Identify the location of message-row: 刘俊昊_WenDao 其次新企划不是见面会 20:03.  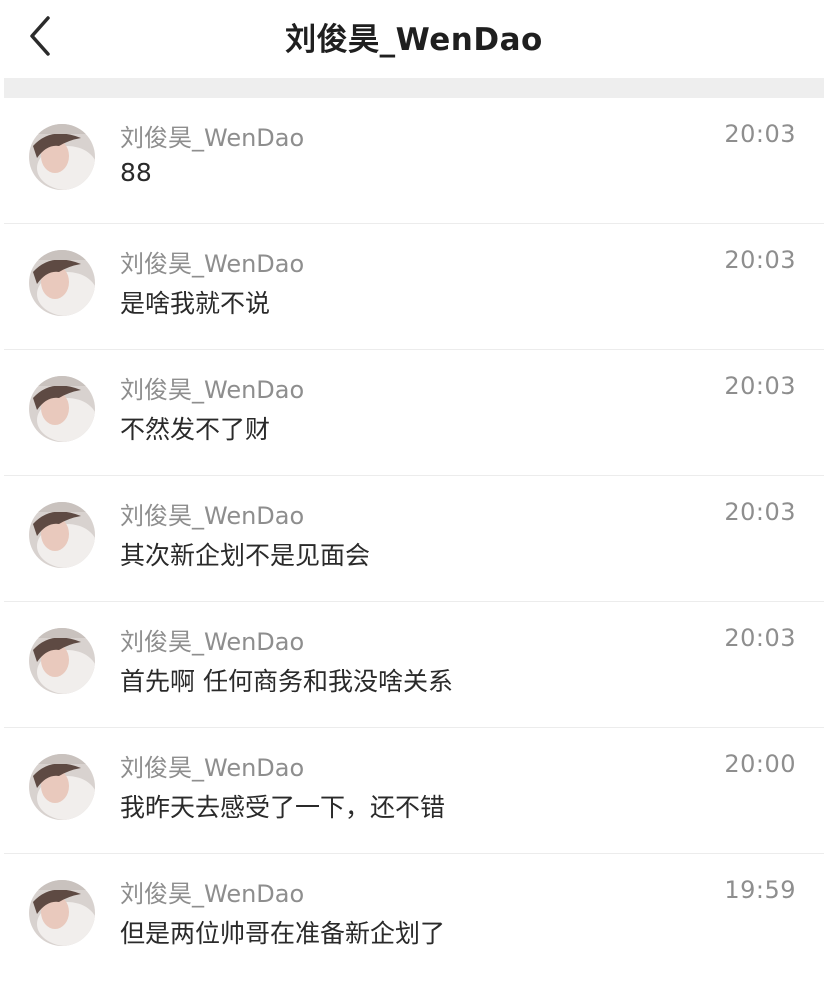
(414, 539).